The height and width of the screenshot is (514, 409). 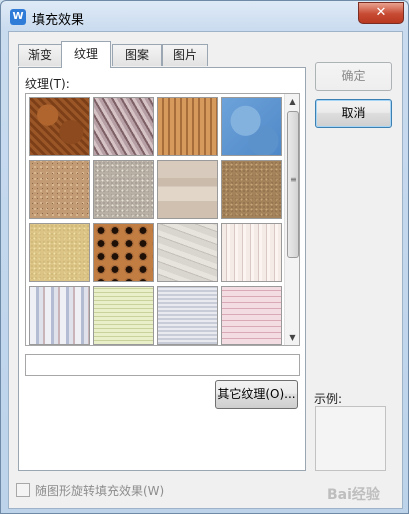 What do you see at coordinates (187, 189) in the screenshot?
I see `texture-swatch-beige-paper` at bounding box center [187, 189].